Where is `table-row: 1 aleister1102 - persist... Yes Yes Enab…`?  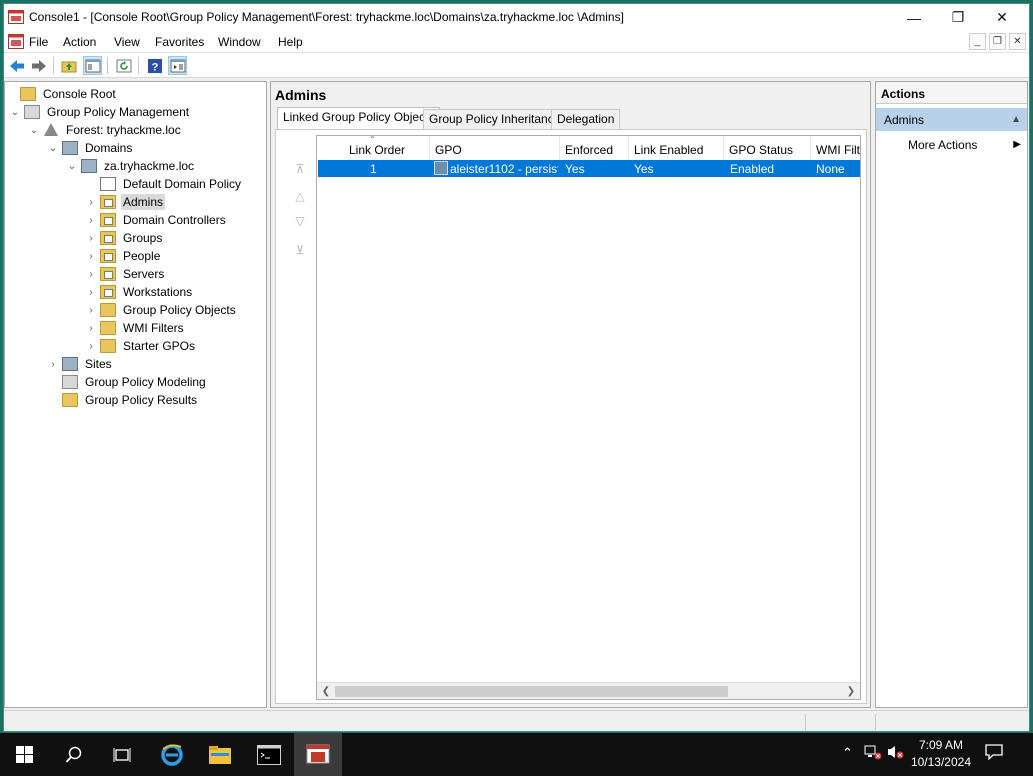 table-row: 1 aleister1102 - persist... Yes Yes Enab… is located at coordinates (589, 168).